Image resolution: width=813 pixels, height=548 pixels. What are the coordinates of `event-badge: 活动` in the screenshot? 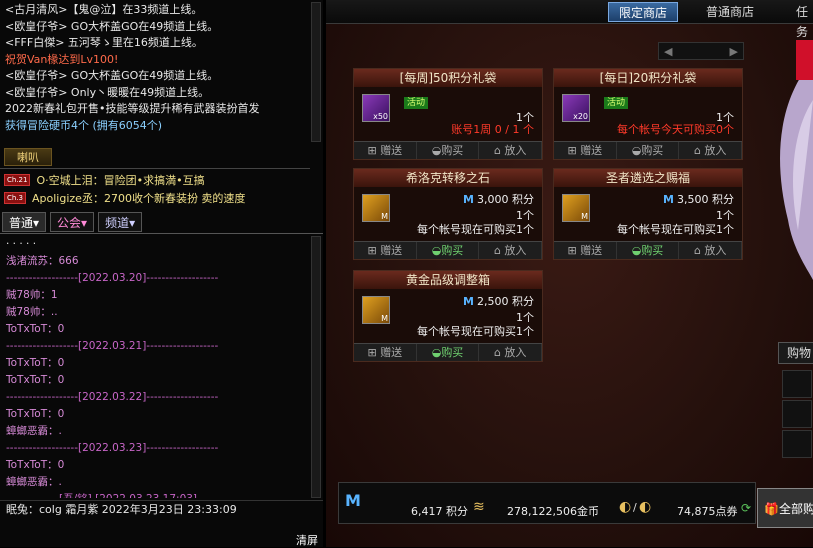 It's located at (616, 103).